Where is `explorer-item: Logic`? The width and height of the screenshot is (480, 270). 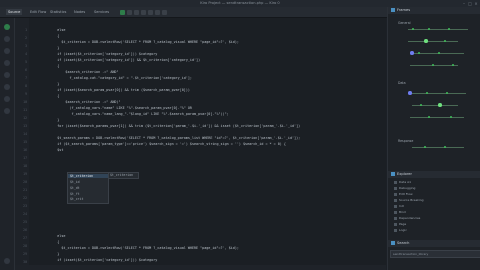
explorer-item: Logic is located at coordinates (434, 230).